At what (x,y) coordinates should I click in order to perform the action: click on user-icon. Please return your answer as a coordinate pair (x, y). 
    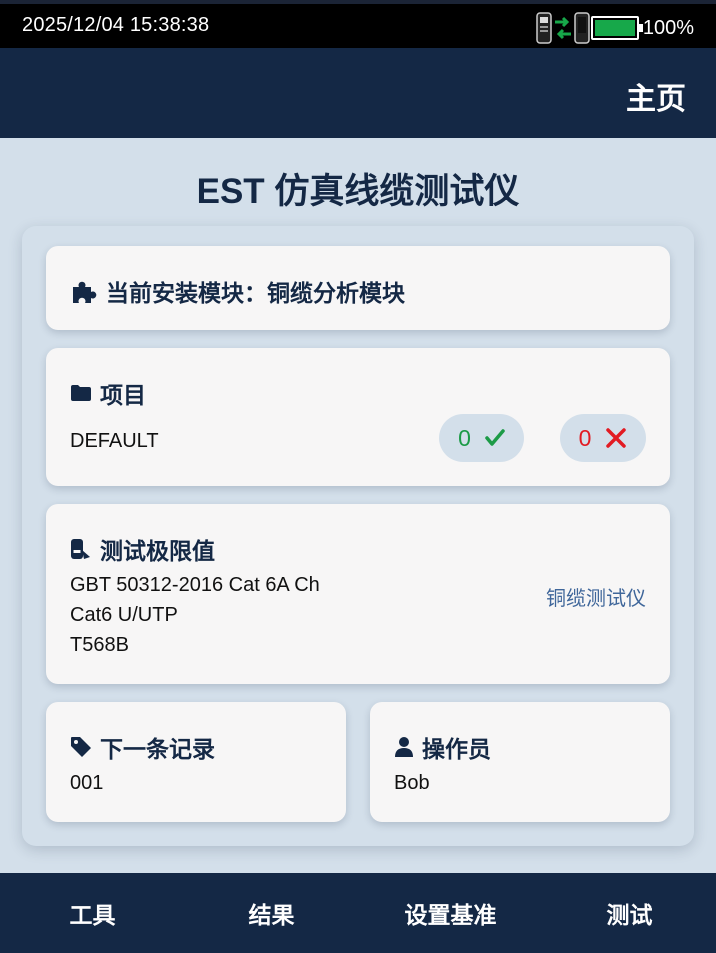
    Looking at the image, I should click on (404, 747).